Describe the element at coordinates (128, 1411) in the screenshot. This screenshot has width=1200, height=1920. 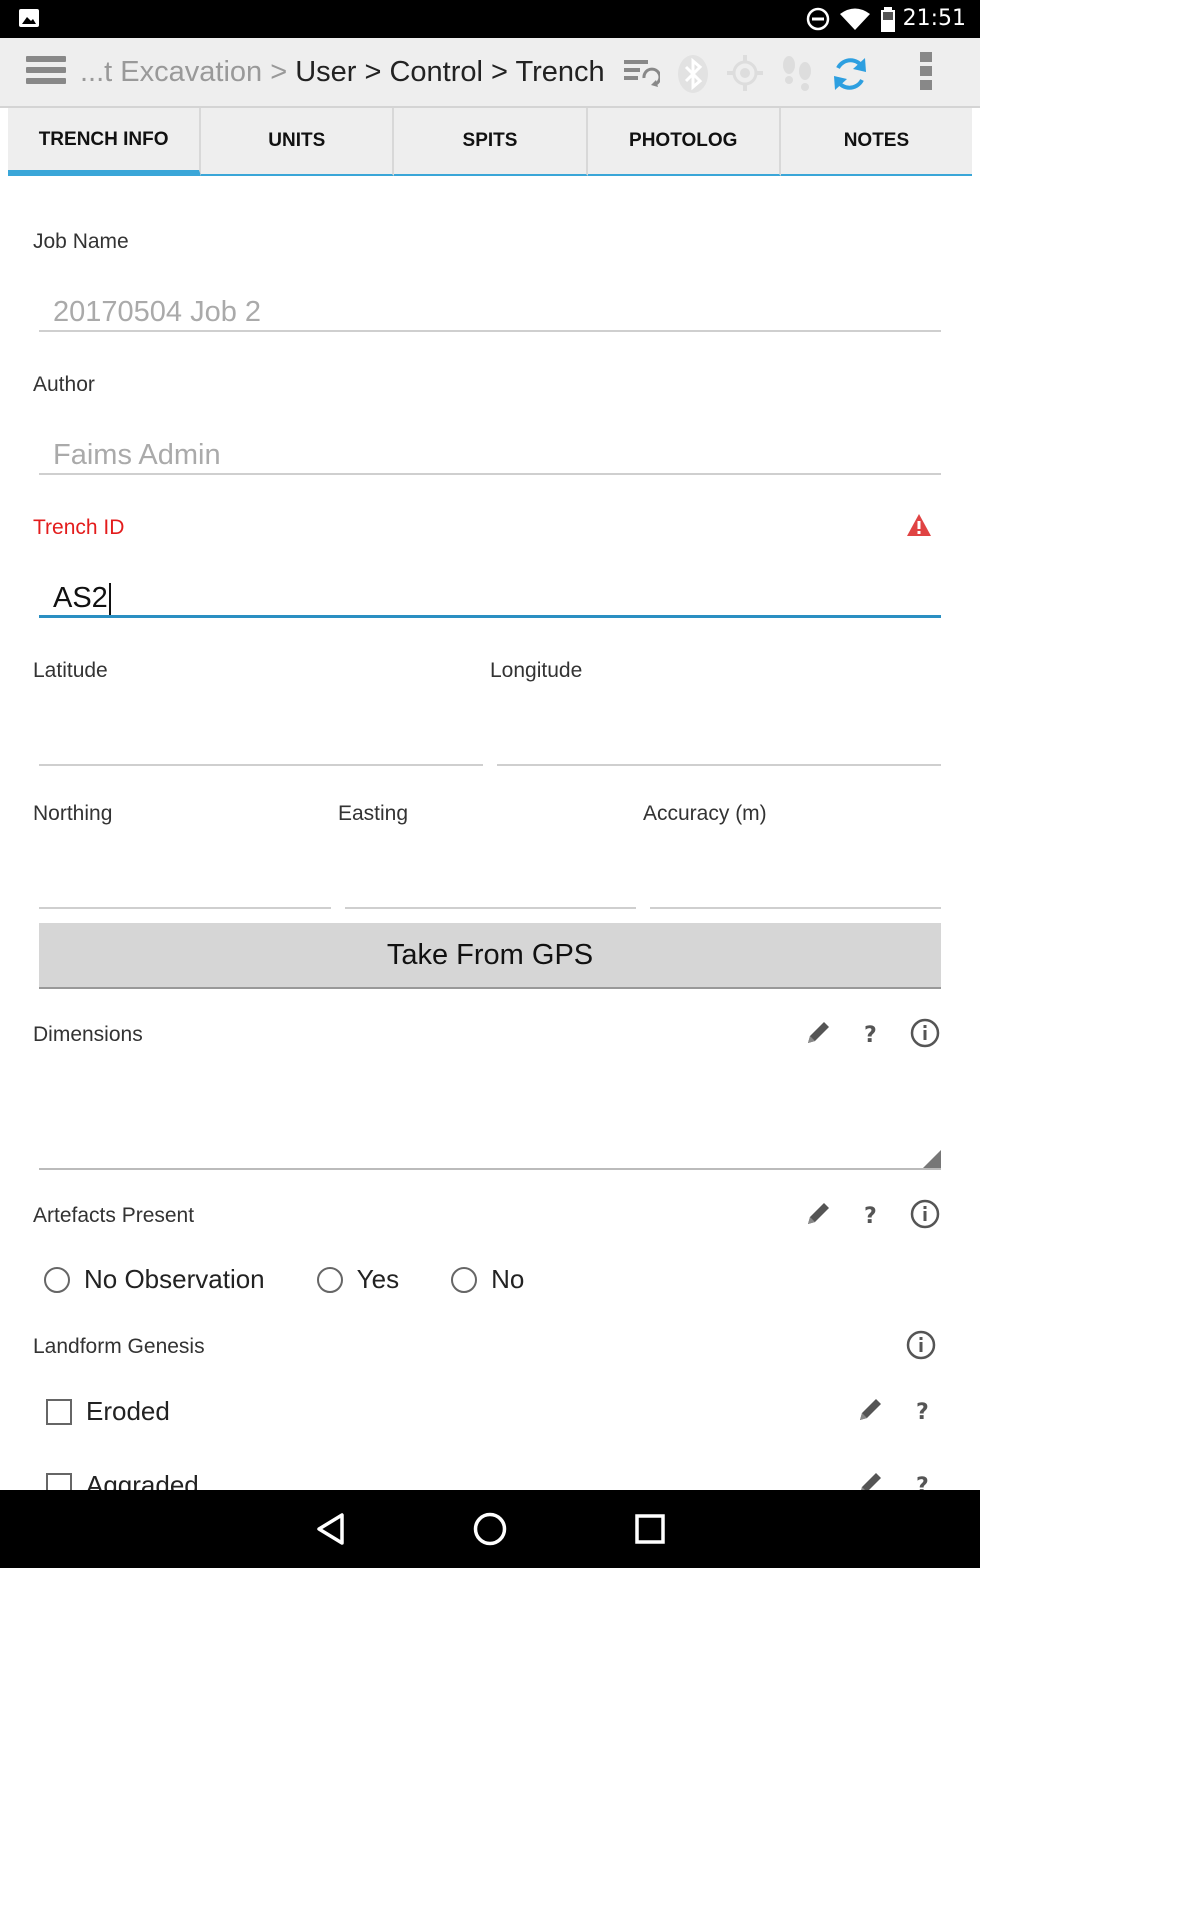
I see `checkbox-label: Eroded` at that location.